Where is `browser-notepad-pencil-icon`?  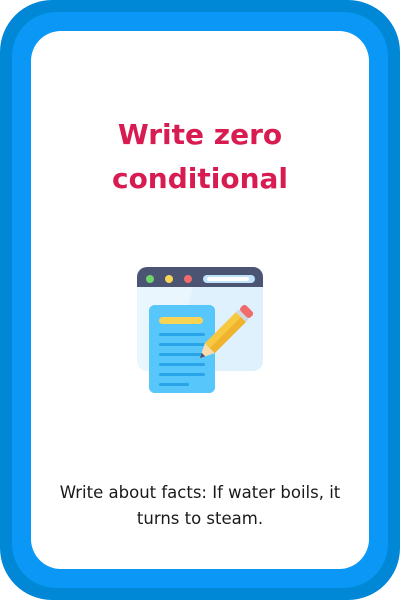
browser-notepad-pencil-icon is located at coordinates (200, 330).